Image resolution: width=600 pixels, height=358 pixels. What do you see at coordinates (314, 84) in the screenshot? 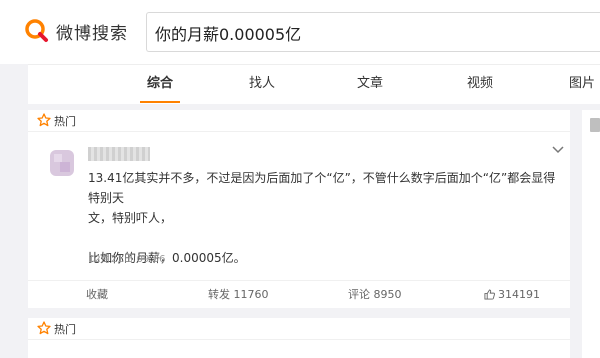
I see `search-tabs: 综合 找人 文章 视频 图片` at bounding box center [314, 84].